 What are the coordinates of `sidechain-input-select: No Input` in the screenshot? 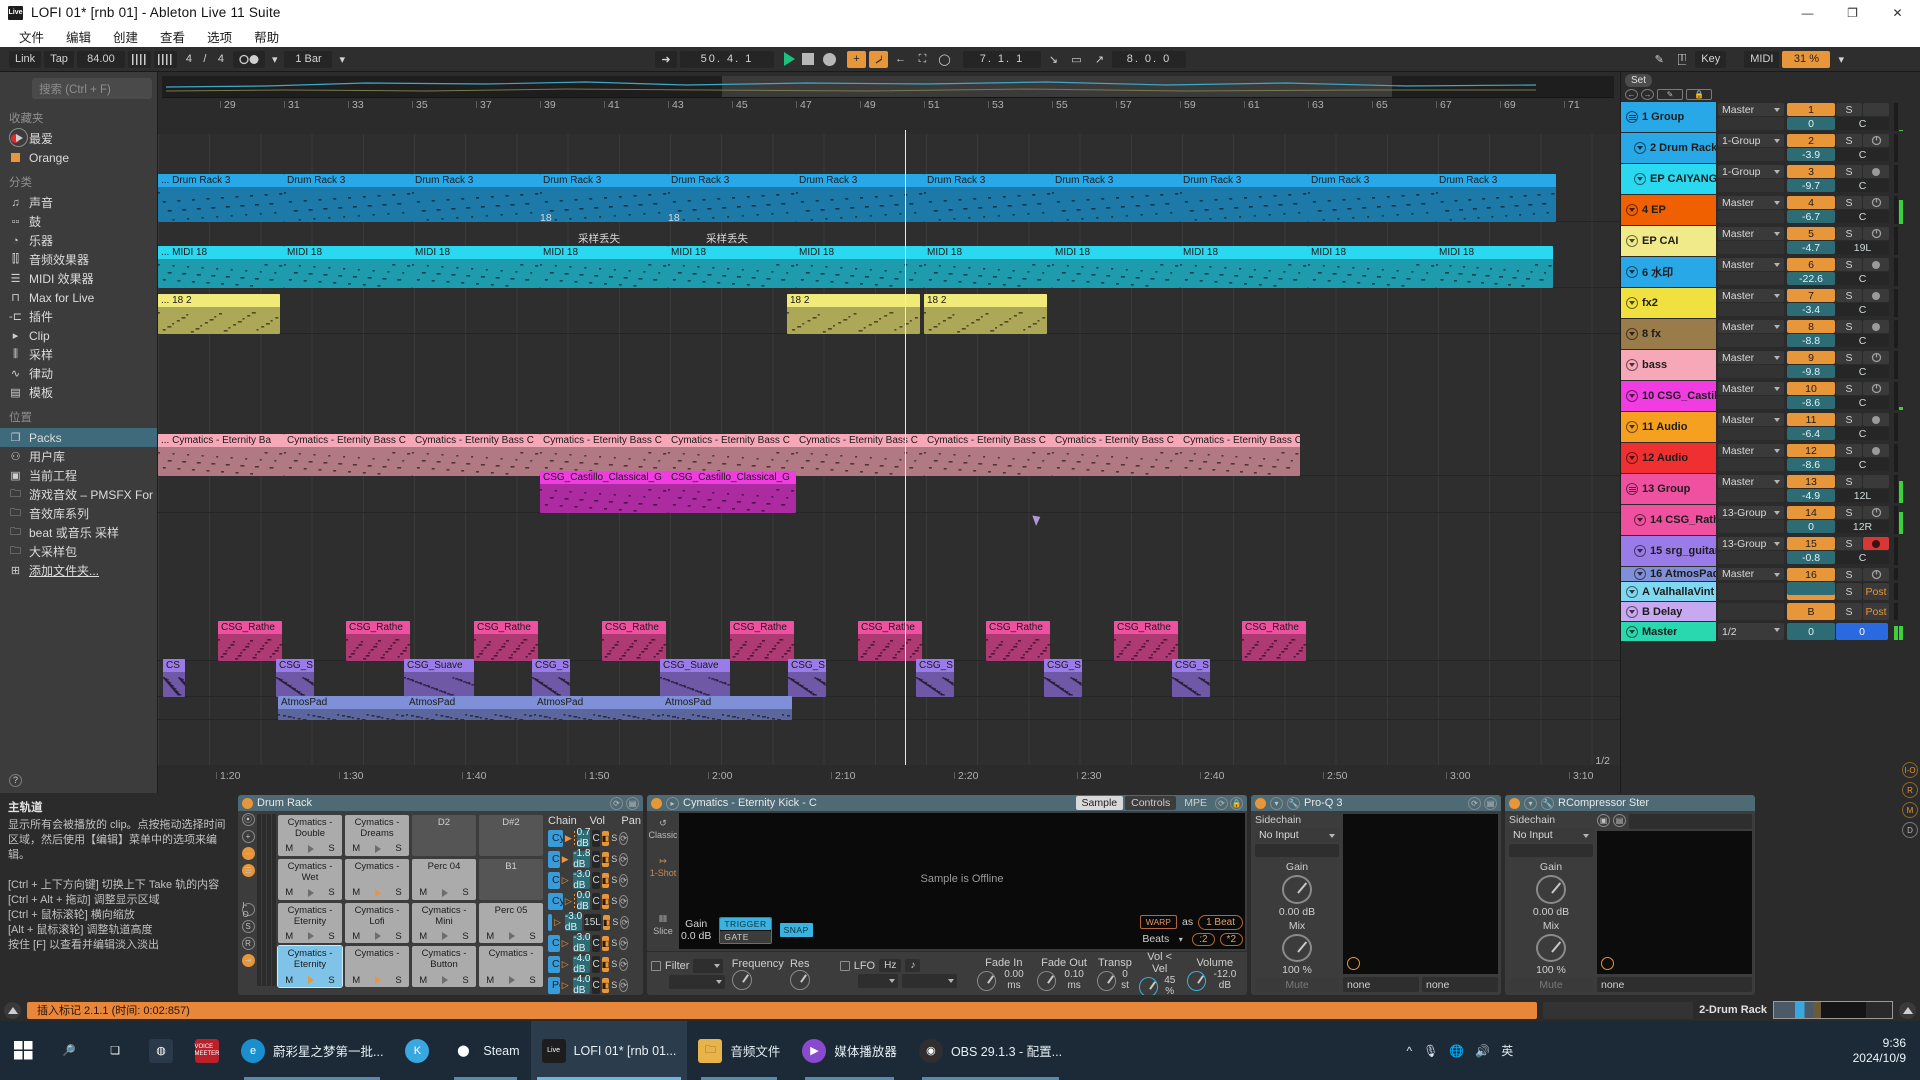 It's located at (1551, 835).